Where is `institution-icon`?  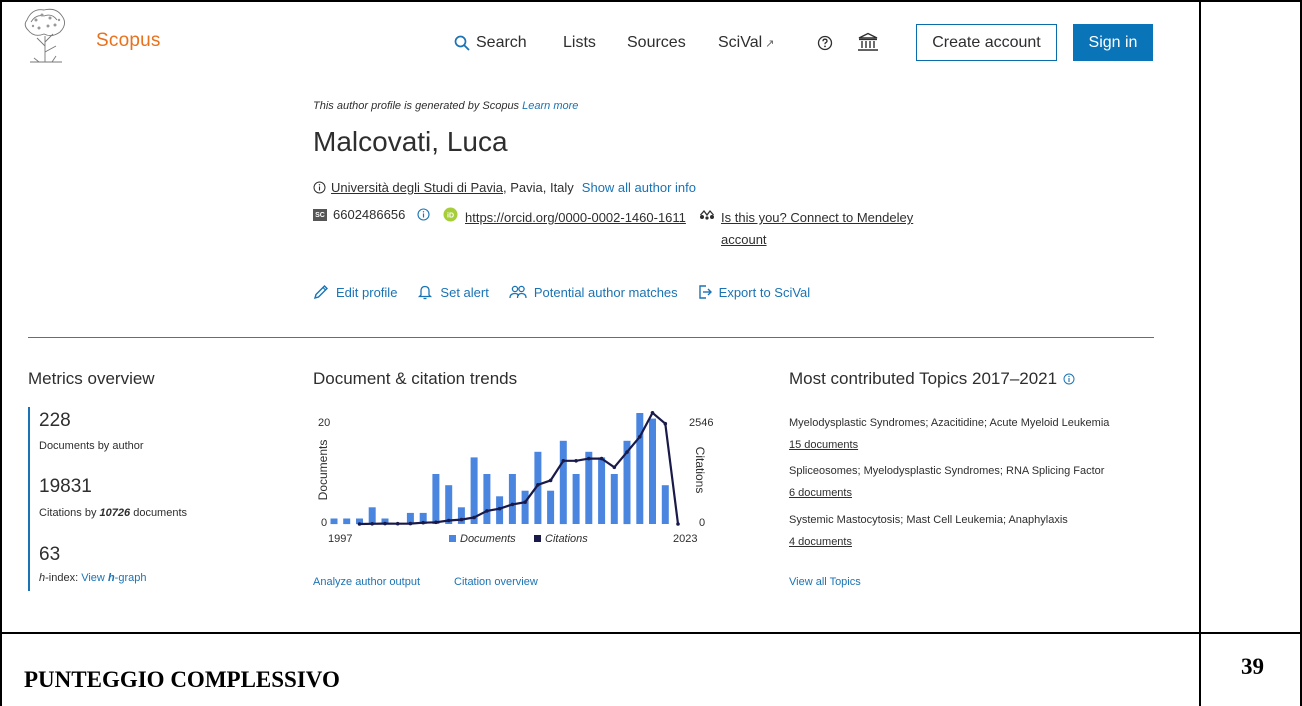 institution-icon is located at coordinates (868, 42).